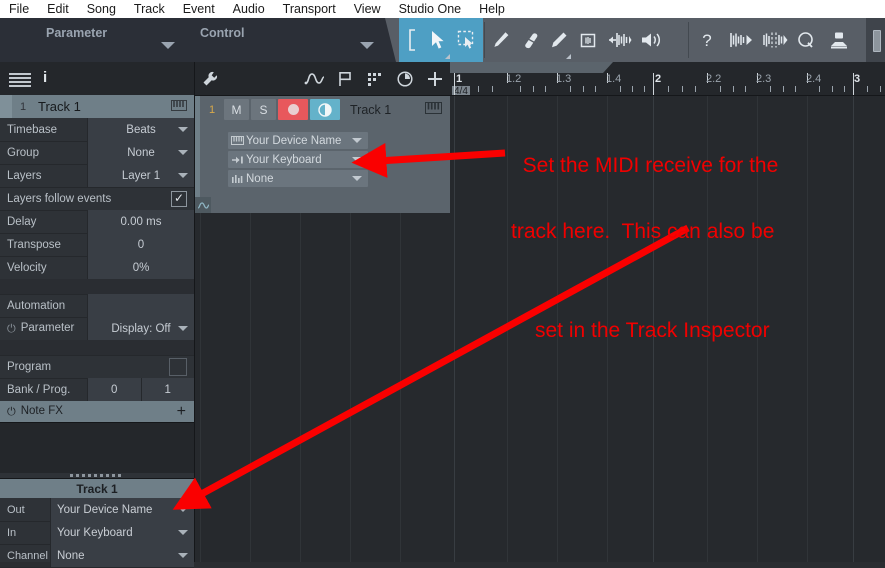 Image resolution: width=885 pixels, height=568 pixels. I want to click on row-value: 0, so click(140, 244).